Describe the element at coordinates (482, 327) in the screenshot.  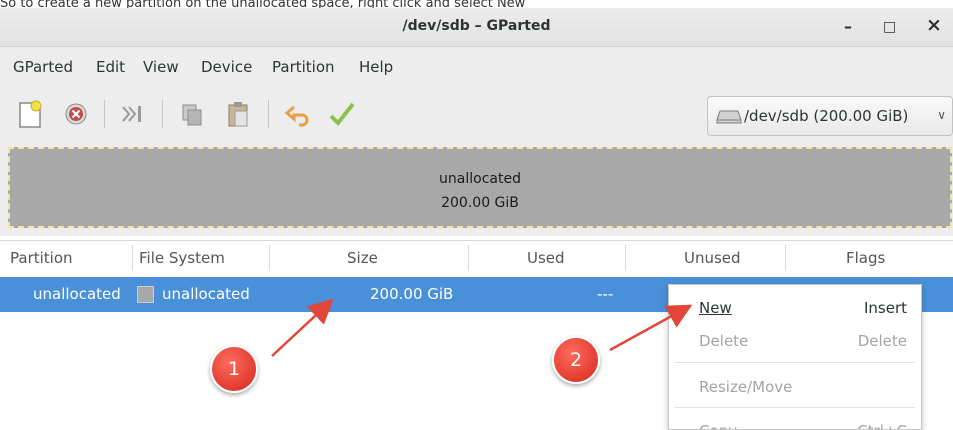
I see `annotation-arrows` at that location.